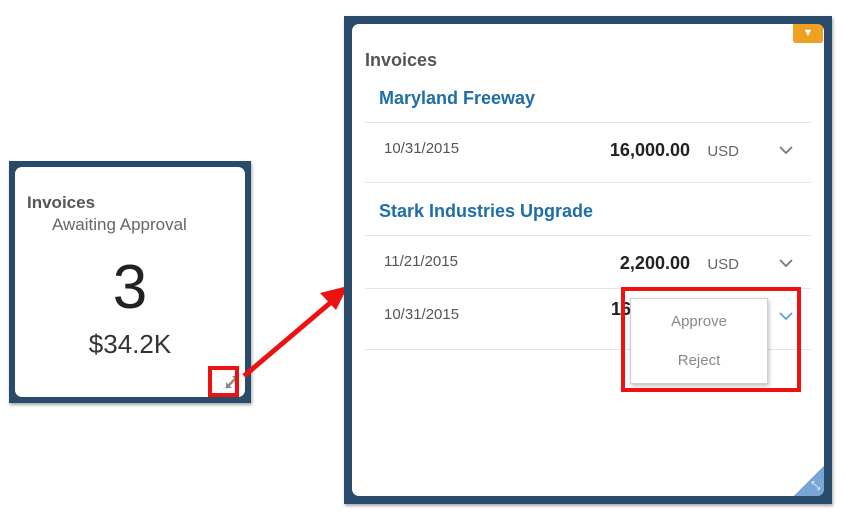 This screenshot has height=519, width=847. I want to click on invoice-amount: 16,000.00, so click(649, 150).